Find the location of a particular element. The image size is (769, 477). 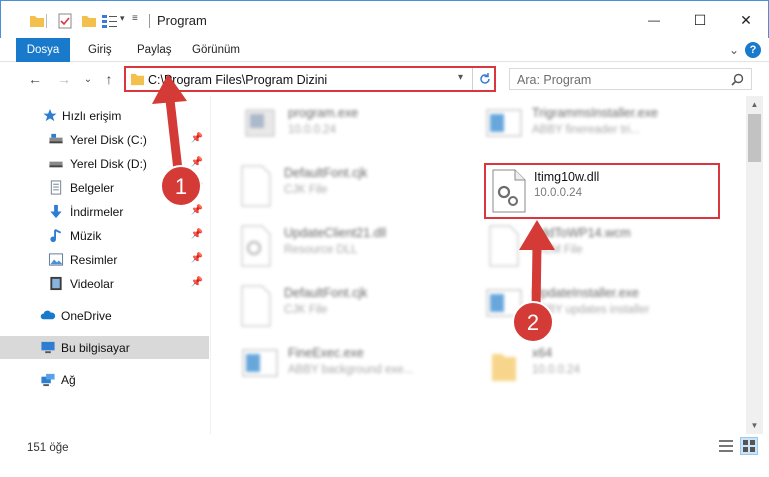

qa-customize-icon: ≡ is located at coordinates (135, 22).